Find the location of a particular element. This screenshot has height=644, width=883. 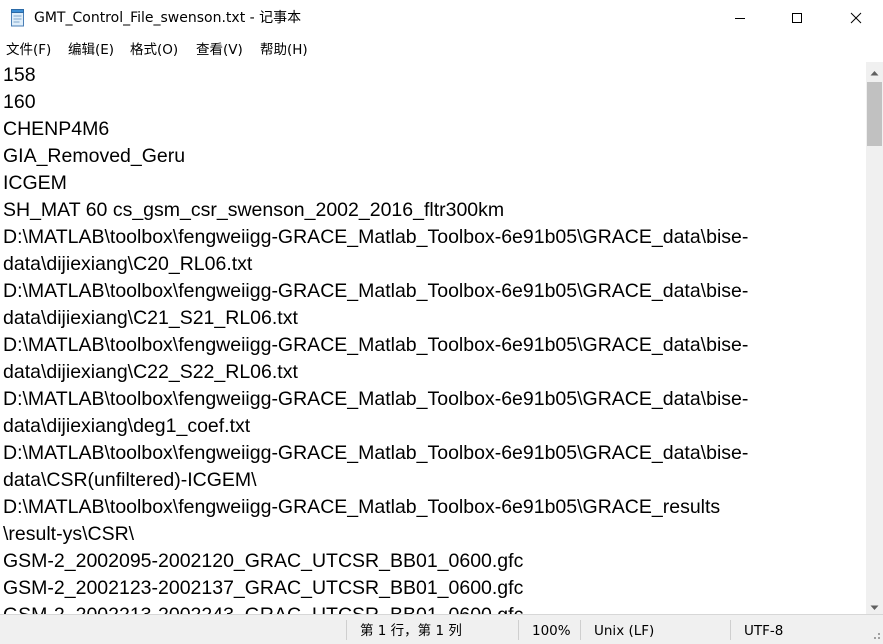

close-icon is located at coordinates (856, 18).